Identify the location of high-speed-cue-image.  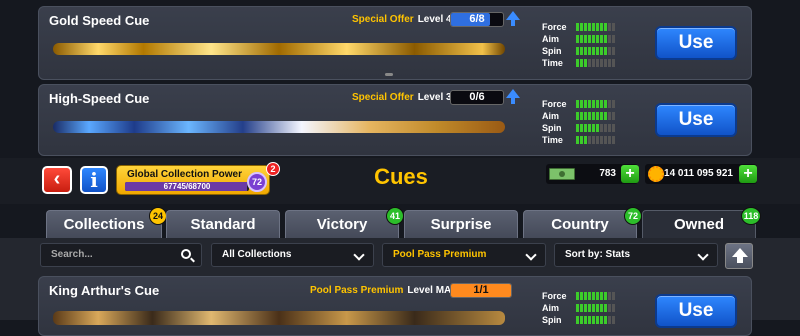
(279, 127).